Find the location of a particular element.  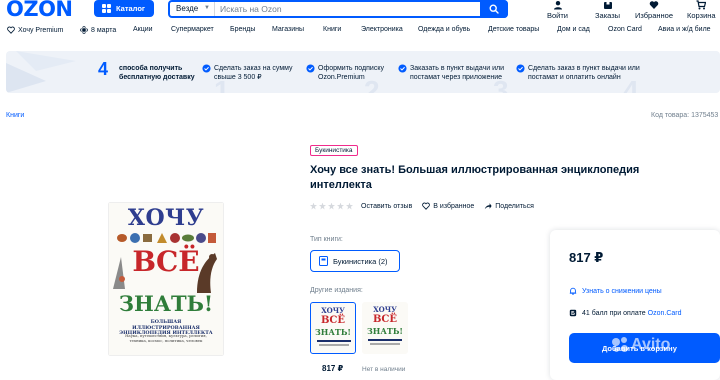

nav-item-brands: Бренды is located at coordinates (242, 29).